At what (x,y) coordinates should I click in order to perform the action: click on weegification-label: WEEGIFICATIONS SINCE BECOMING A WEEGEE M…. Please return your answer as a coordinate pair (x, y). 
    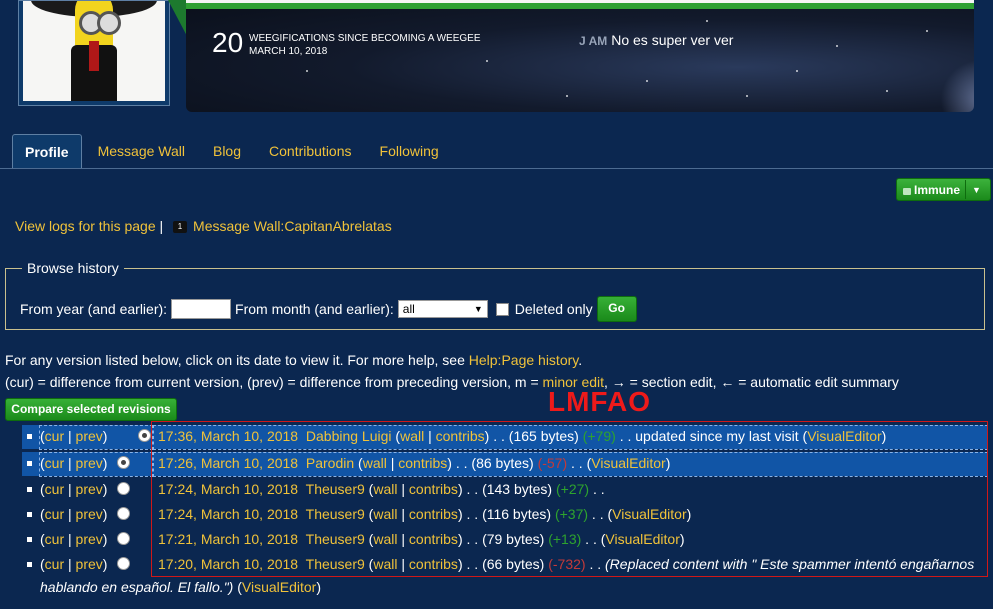
    Looking at the image, I should click on (365, 45).